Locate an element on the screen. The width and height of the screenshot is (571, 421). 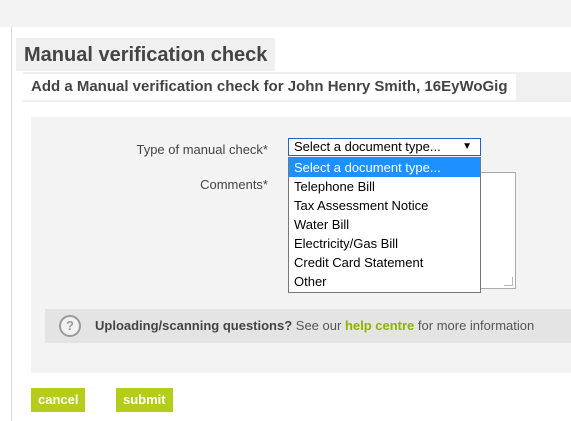
dropdown-option: Other is located at coordinates (384, 281).